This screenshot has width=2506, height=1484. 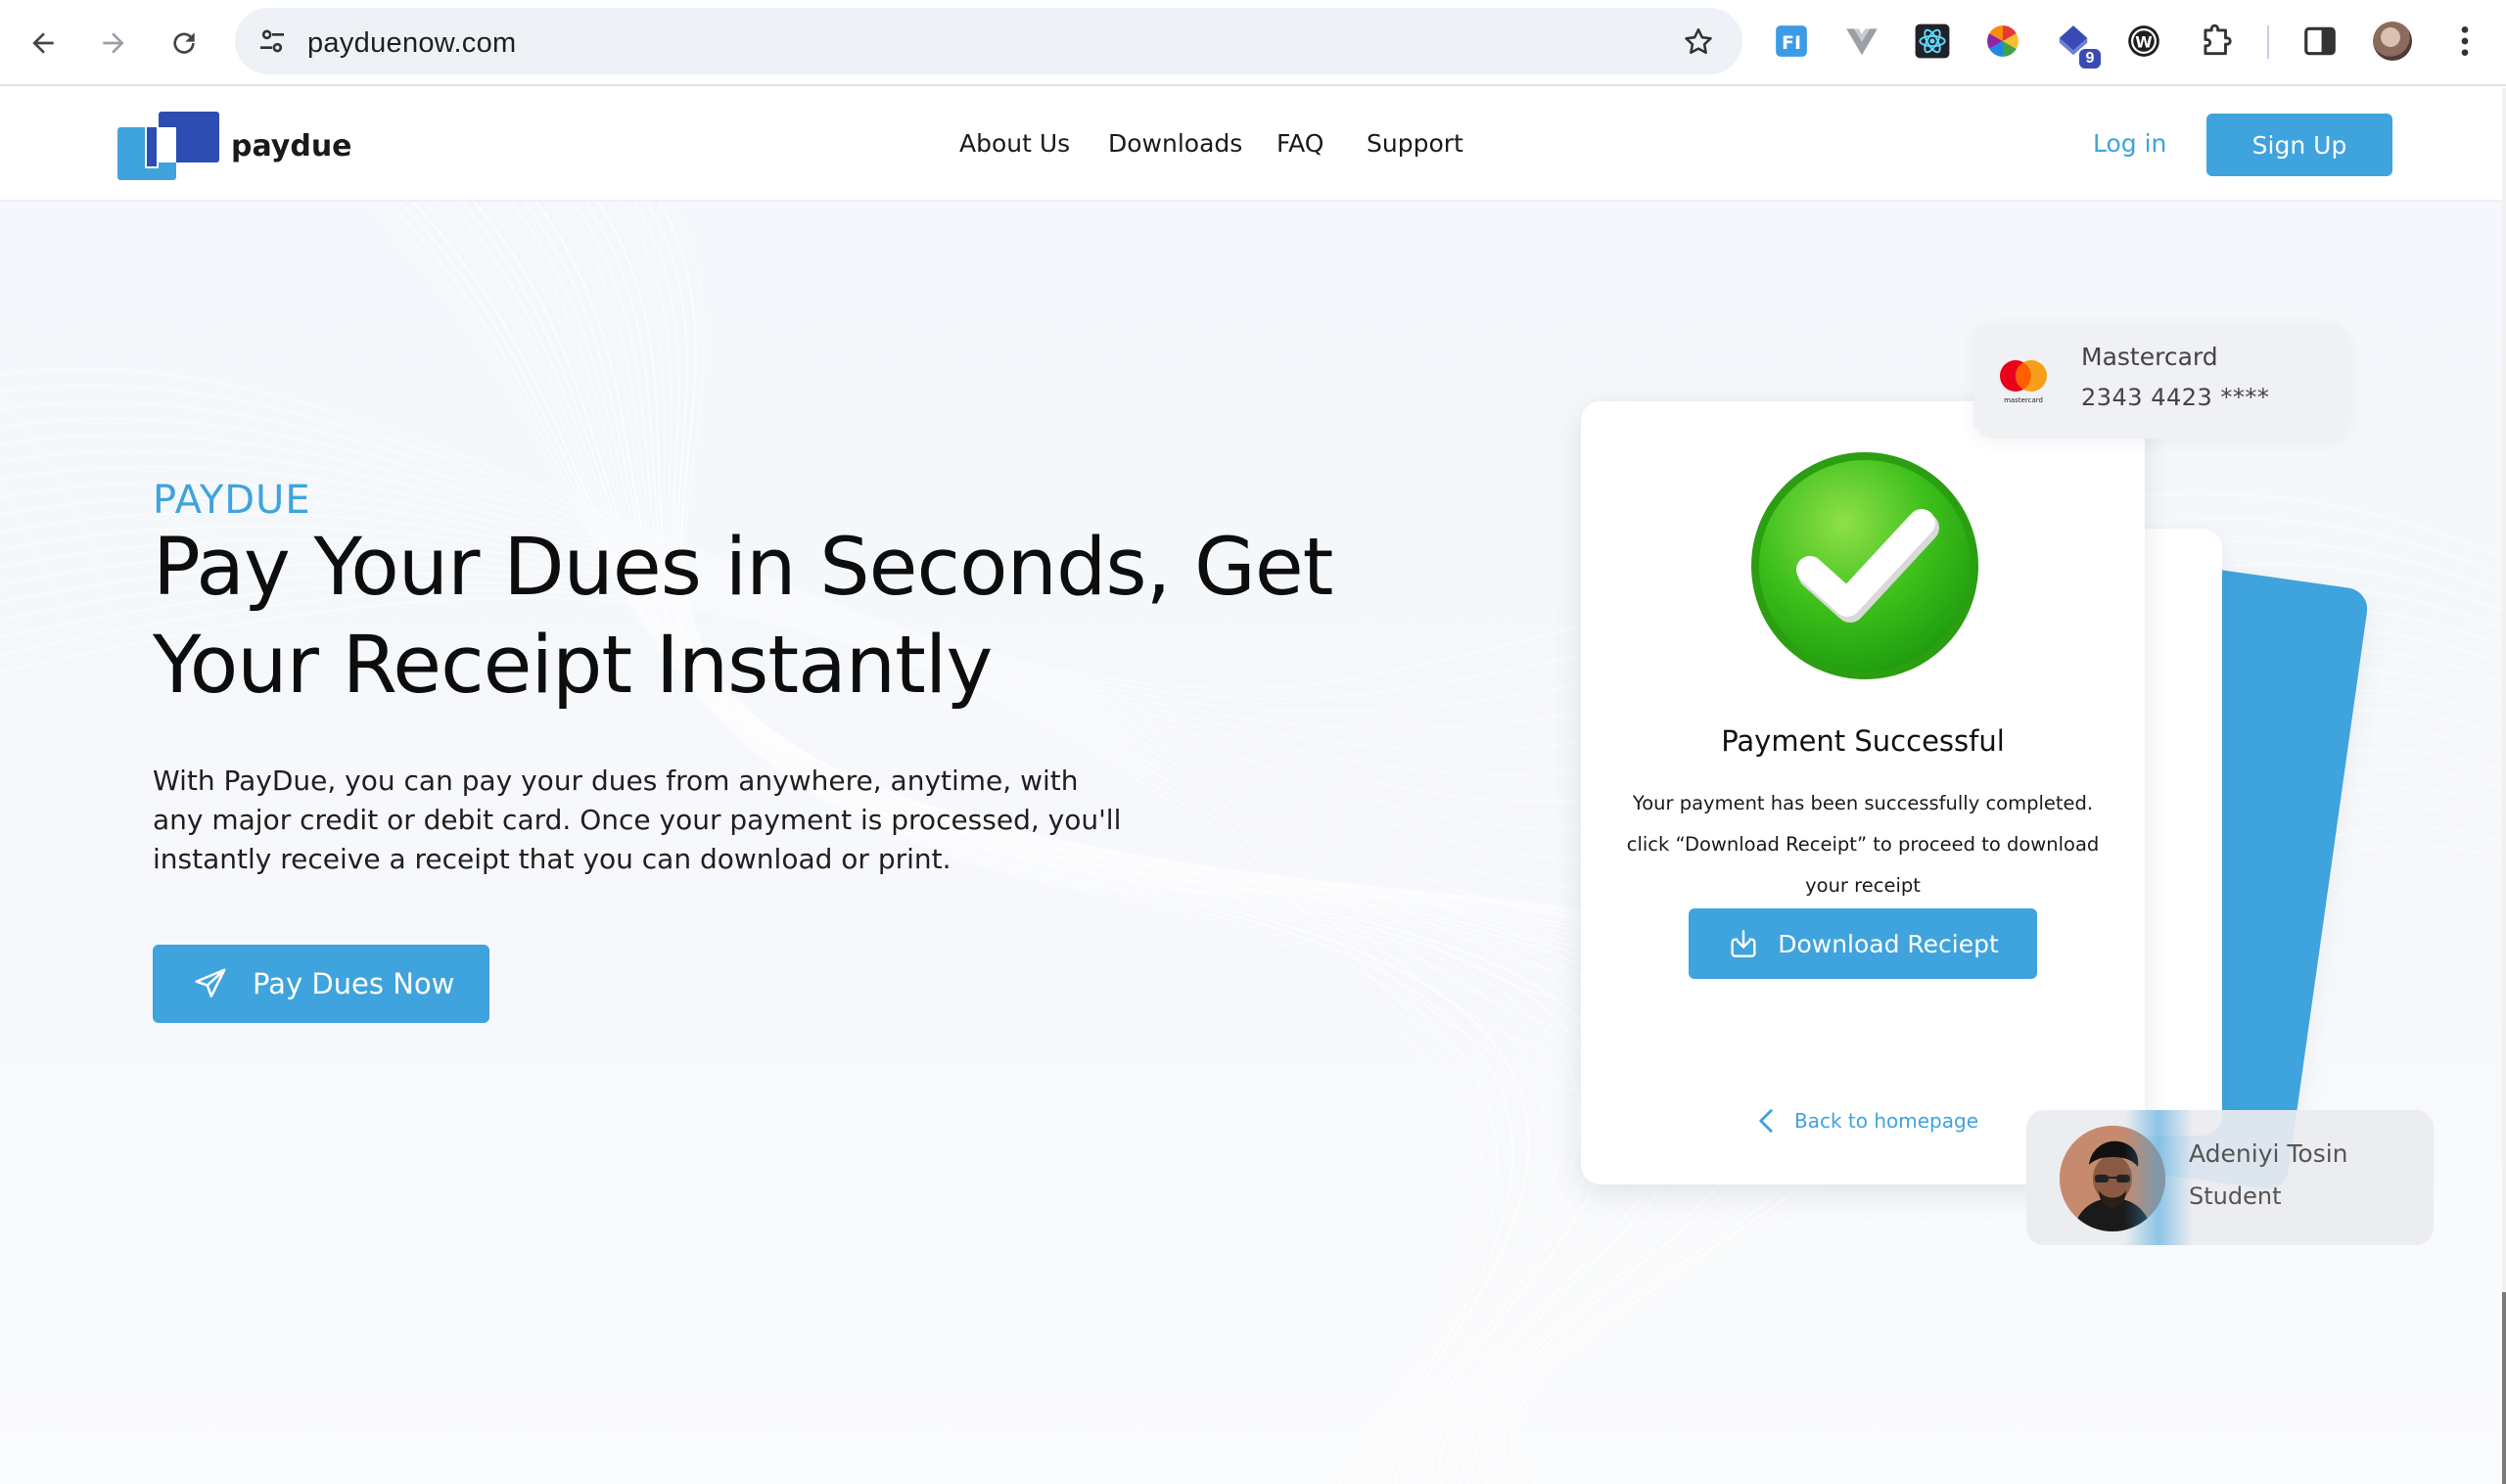 I want to click on decorative-blue-glow, so click(x=2158, y=1177).